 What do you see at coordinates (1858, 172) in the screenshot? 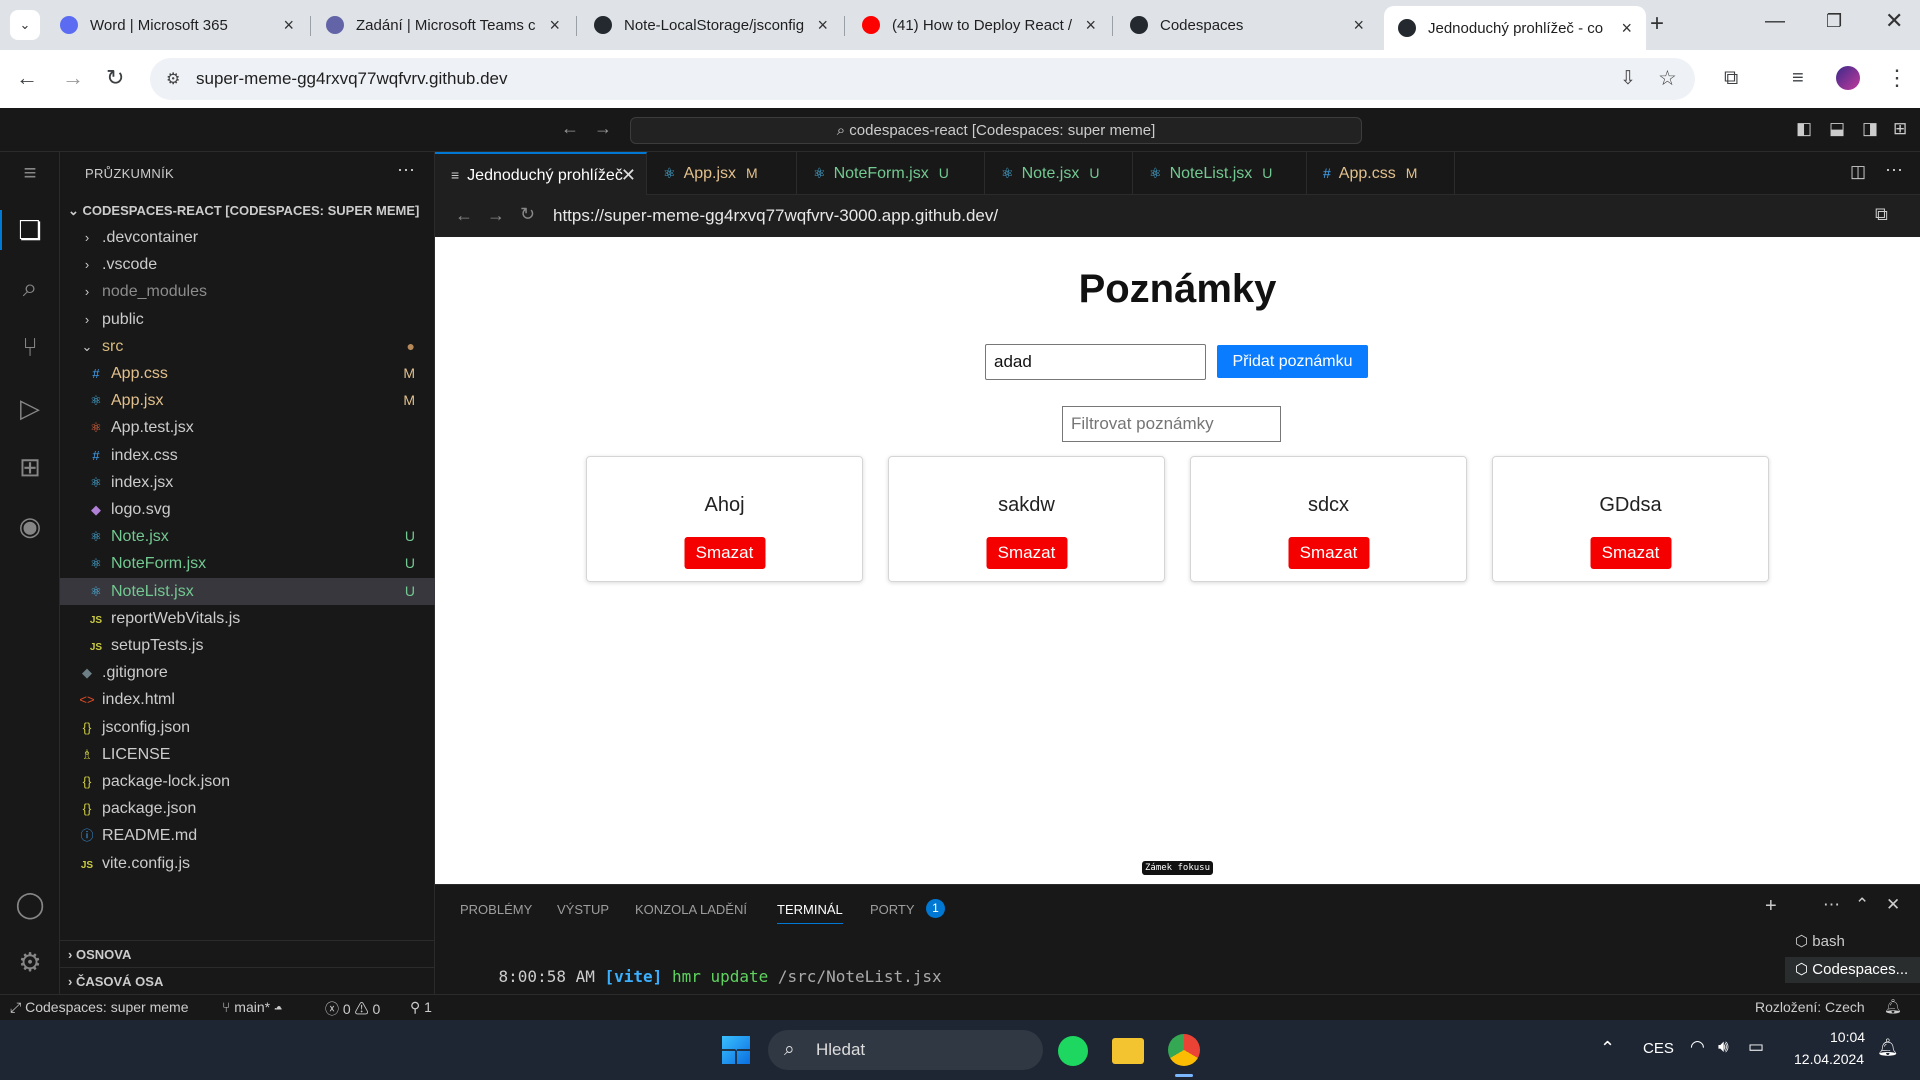
I see `split-editor-icon: ◫` at bounding box center [1858, 172].